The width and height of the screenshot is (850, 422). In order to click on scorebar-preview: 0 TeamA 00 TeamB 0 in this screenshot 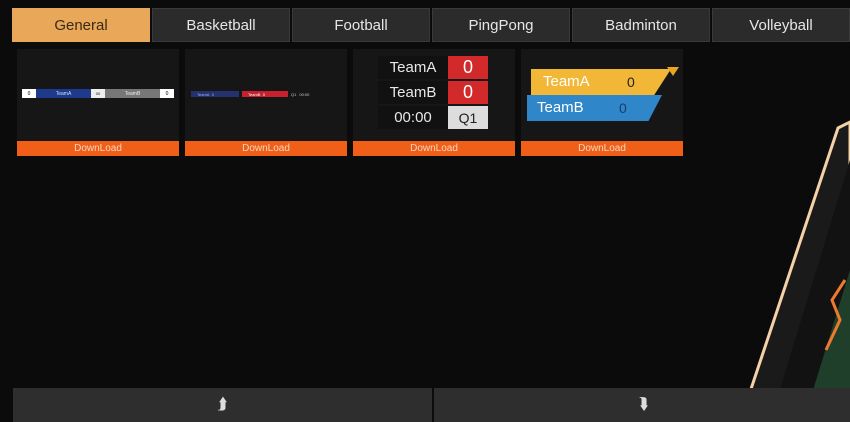, I will do `click(98, 93)`.